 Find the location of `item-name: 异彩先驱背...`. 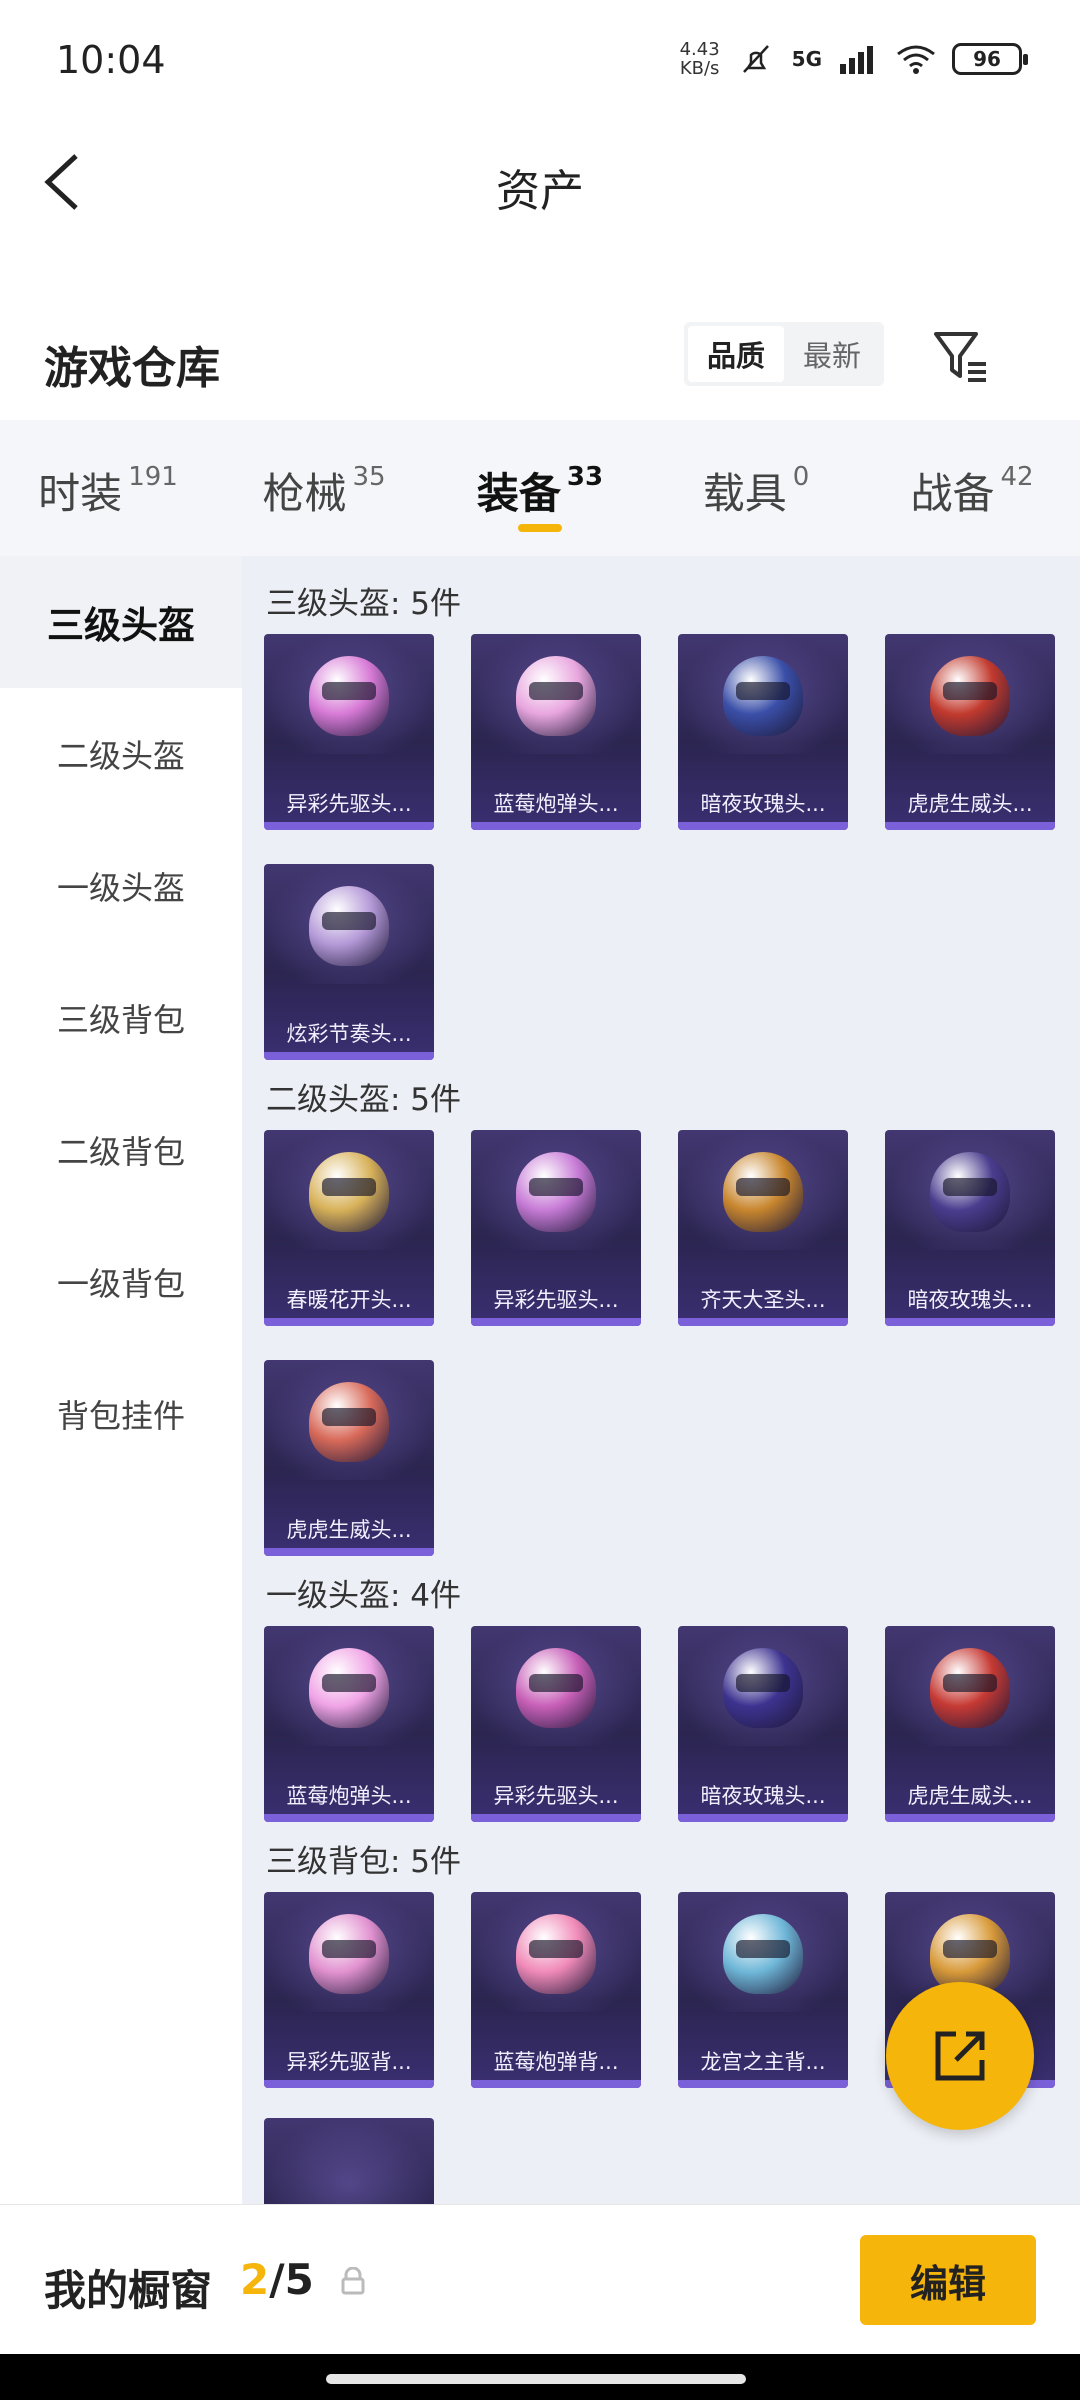

item-name: 异彩先驱背... is located at coordinates (349, 2062).